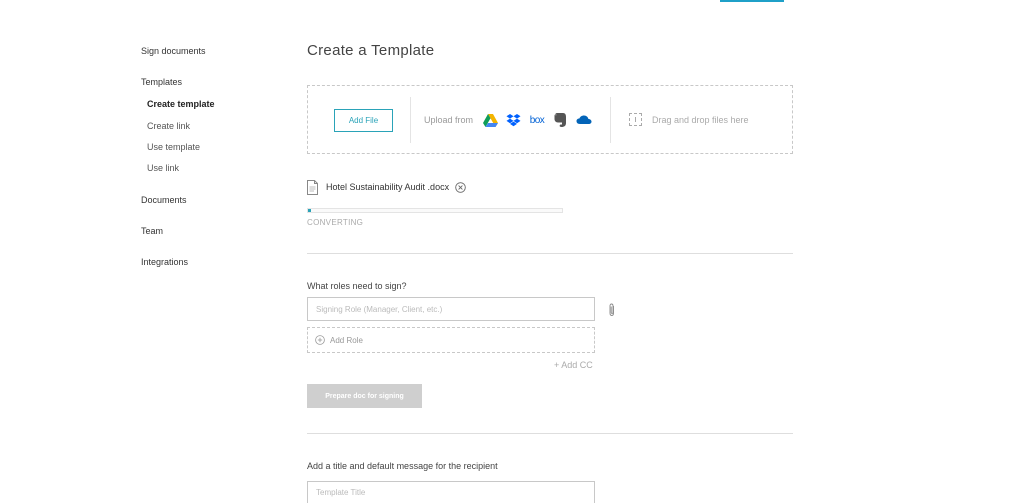 This screenshot has width=1024, height=503. What do you see at coordinates (364, 396) in the screenshot?
I see `prepare-doc-button: Prepare doc for signing` at bounding box center [364, 396].